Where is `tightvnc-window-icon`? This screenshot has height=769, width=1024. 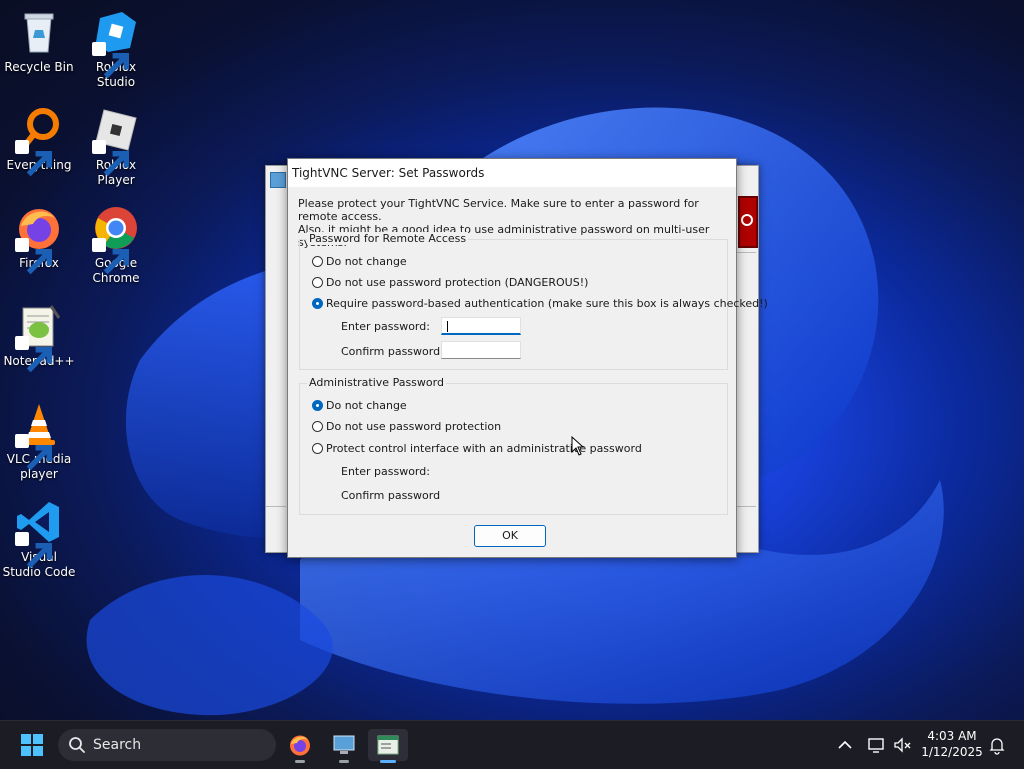
tightvnc-window-icon is located at coordinates (388, 745).